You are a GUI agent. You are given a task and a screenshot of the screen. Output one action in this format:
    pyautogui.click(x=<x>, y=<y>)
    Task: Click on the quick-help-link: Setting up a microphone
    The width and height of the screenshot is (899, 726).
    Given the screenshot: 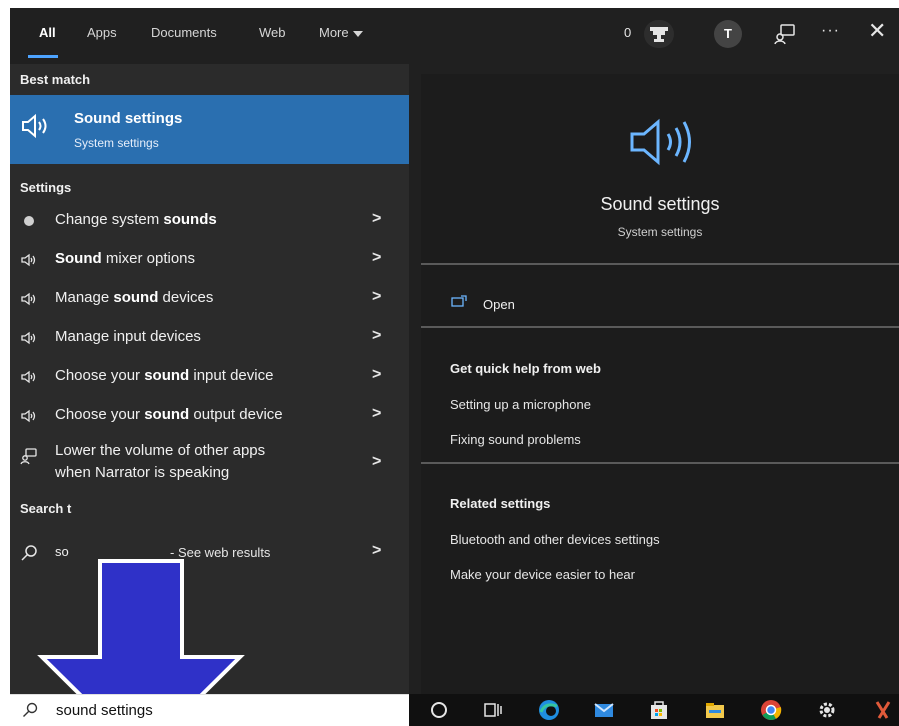 What is the action you would take?
    pyautogui.click(x=520, y=404)
    